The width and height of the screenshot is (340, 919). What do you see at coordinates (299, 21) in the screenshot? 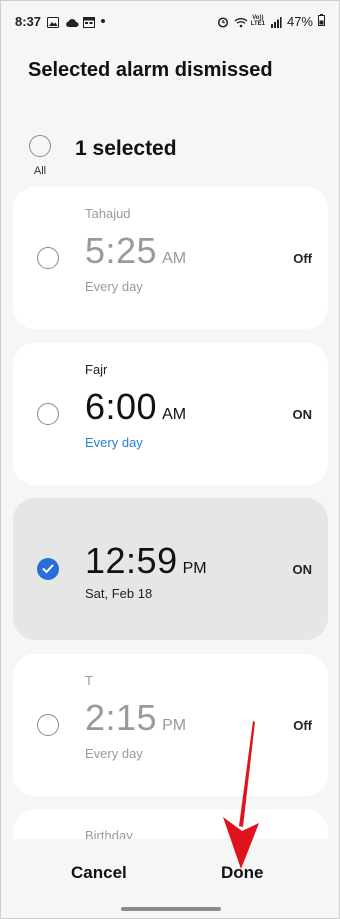
I see `battery-percent: 47%` at bounding box center [299, 21].